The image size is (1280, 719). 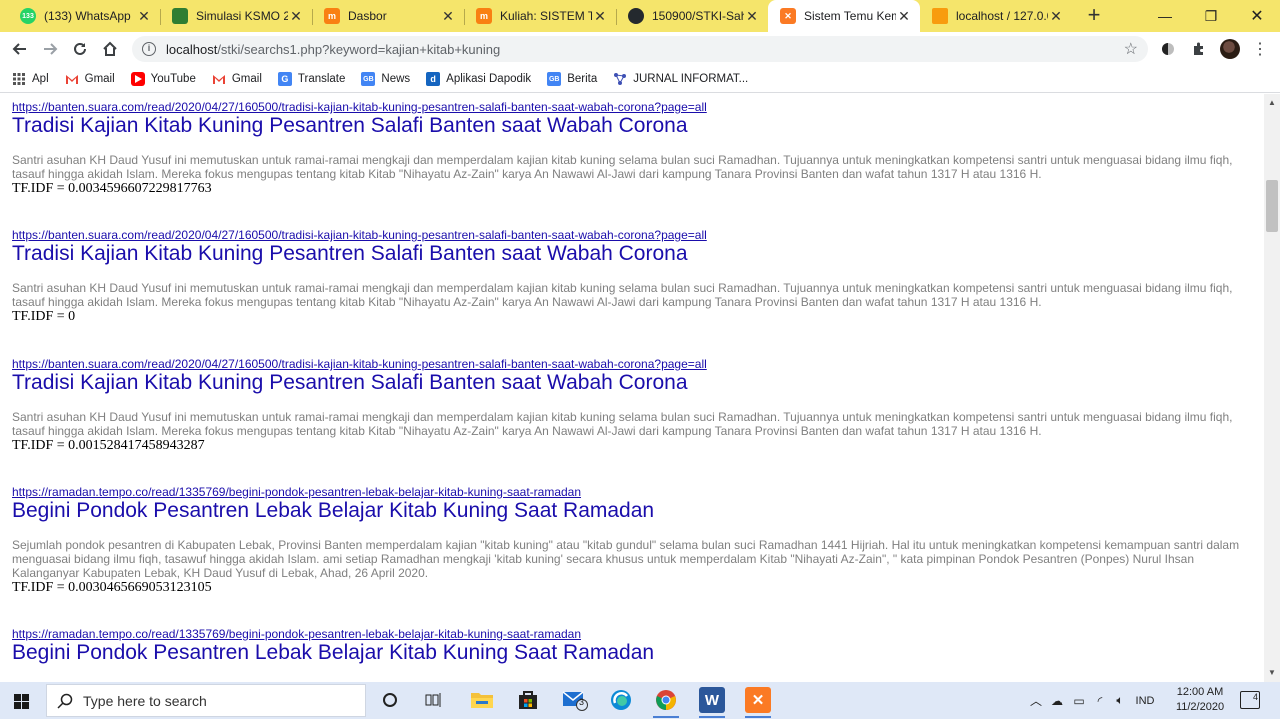 What do you see at coordinates (1230, 49) in the screenshot?
I see `profile-avatar` at bounding box center [1230, 49].